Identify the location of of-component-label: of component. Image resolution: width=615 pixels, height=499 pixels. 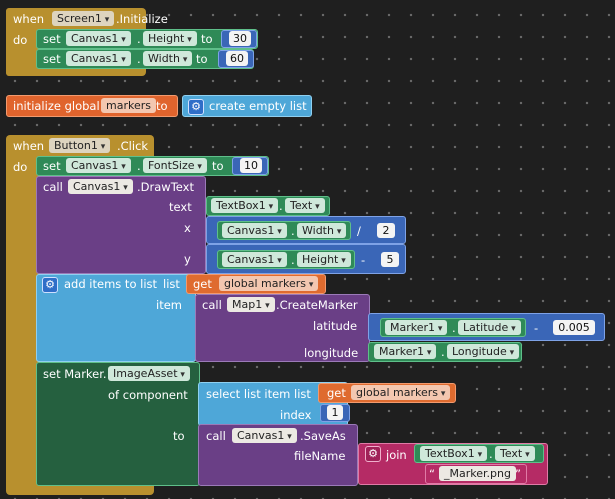
(148, 395).